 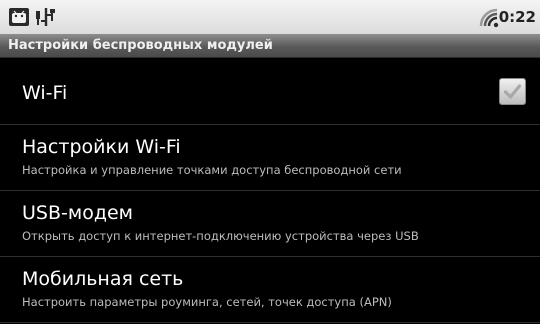 I want to click on check-icon, so click(x=512, y=91).